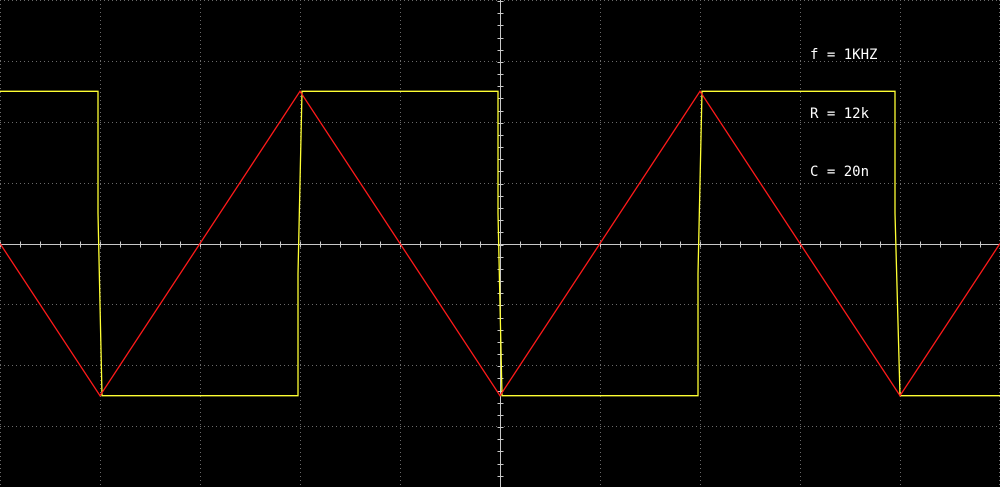  Describe the element at coordinates (840, 172) in the screenshot. I see `capacitance-label: C = 20n` at that location.